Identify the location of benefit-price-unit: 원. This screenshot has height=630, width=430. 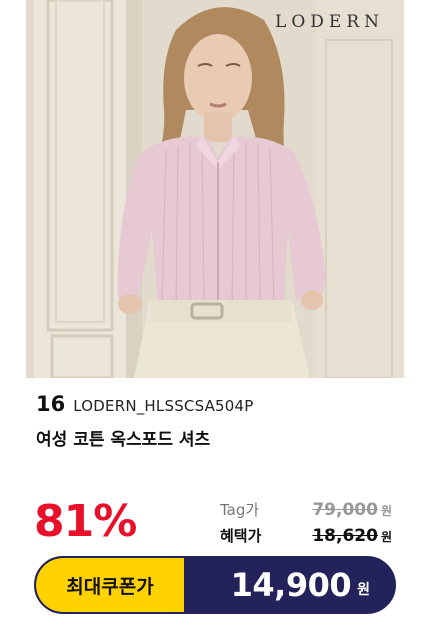
(386, 537).